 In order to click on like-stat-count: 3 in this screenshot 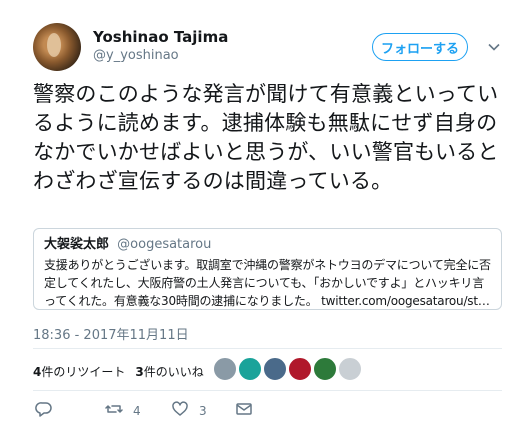, I will do `click(139, 372)`.